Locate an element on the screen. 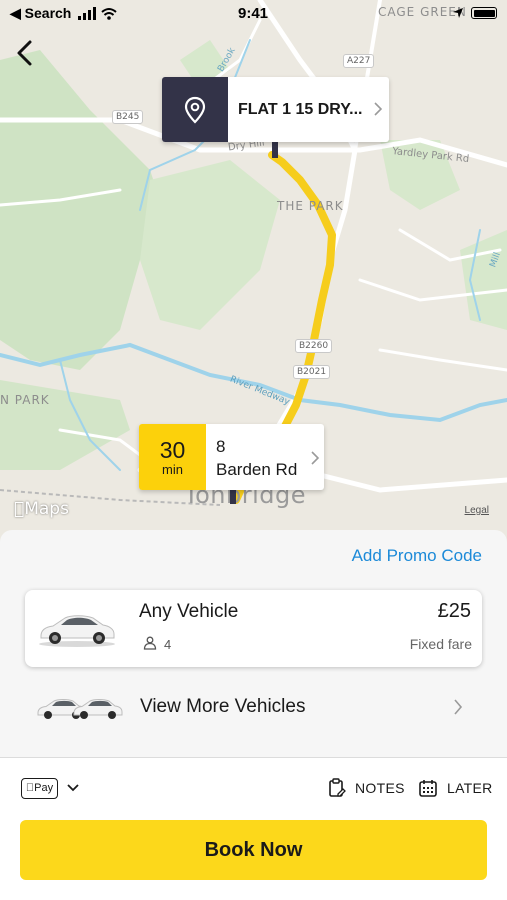 Image resolution: width=507 pixels, height=900 pixels. notes-button: NOTES is located at coordinates (366, 788).